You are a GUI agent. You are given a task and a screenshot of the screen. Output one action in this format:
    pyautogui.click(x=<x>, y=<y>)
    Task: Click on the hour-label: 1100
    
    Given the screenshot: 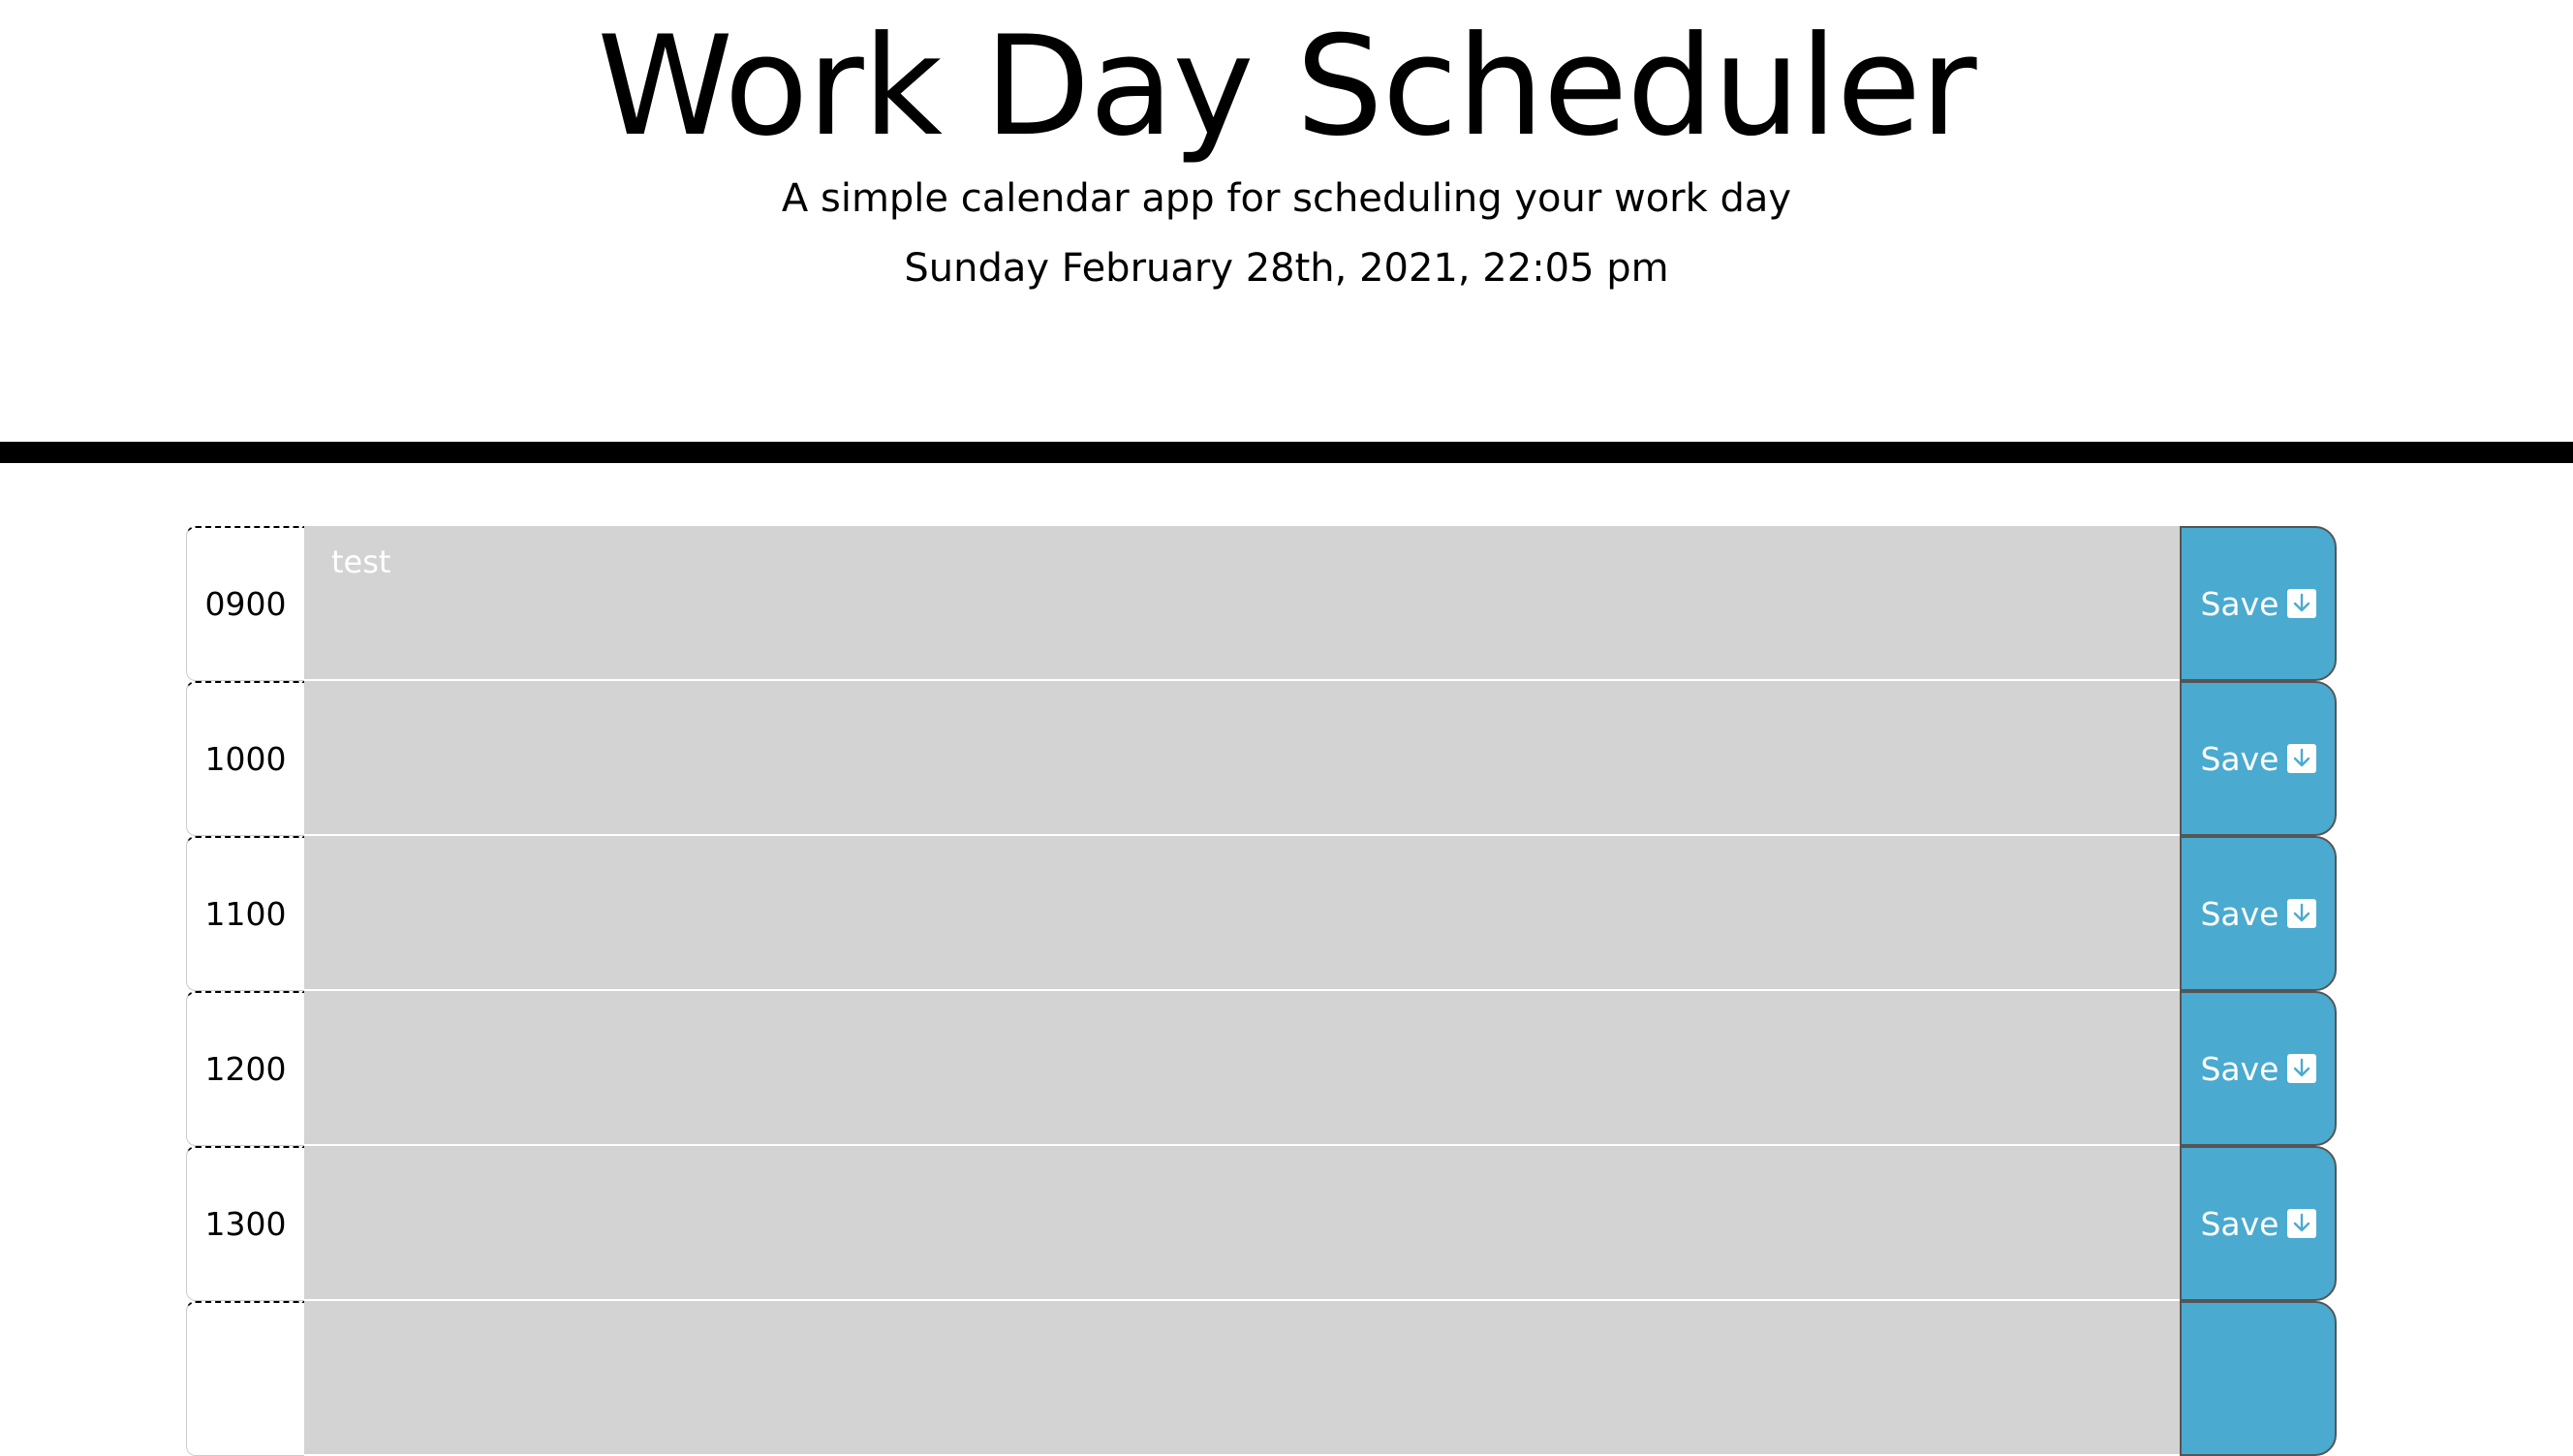 What is the action you would take?
    pyautogui.click(x=245, y=913)
    